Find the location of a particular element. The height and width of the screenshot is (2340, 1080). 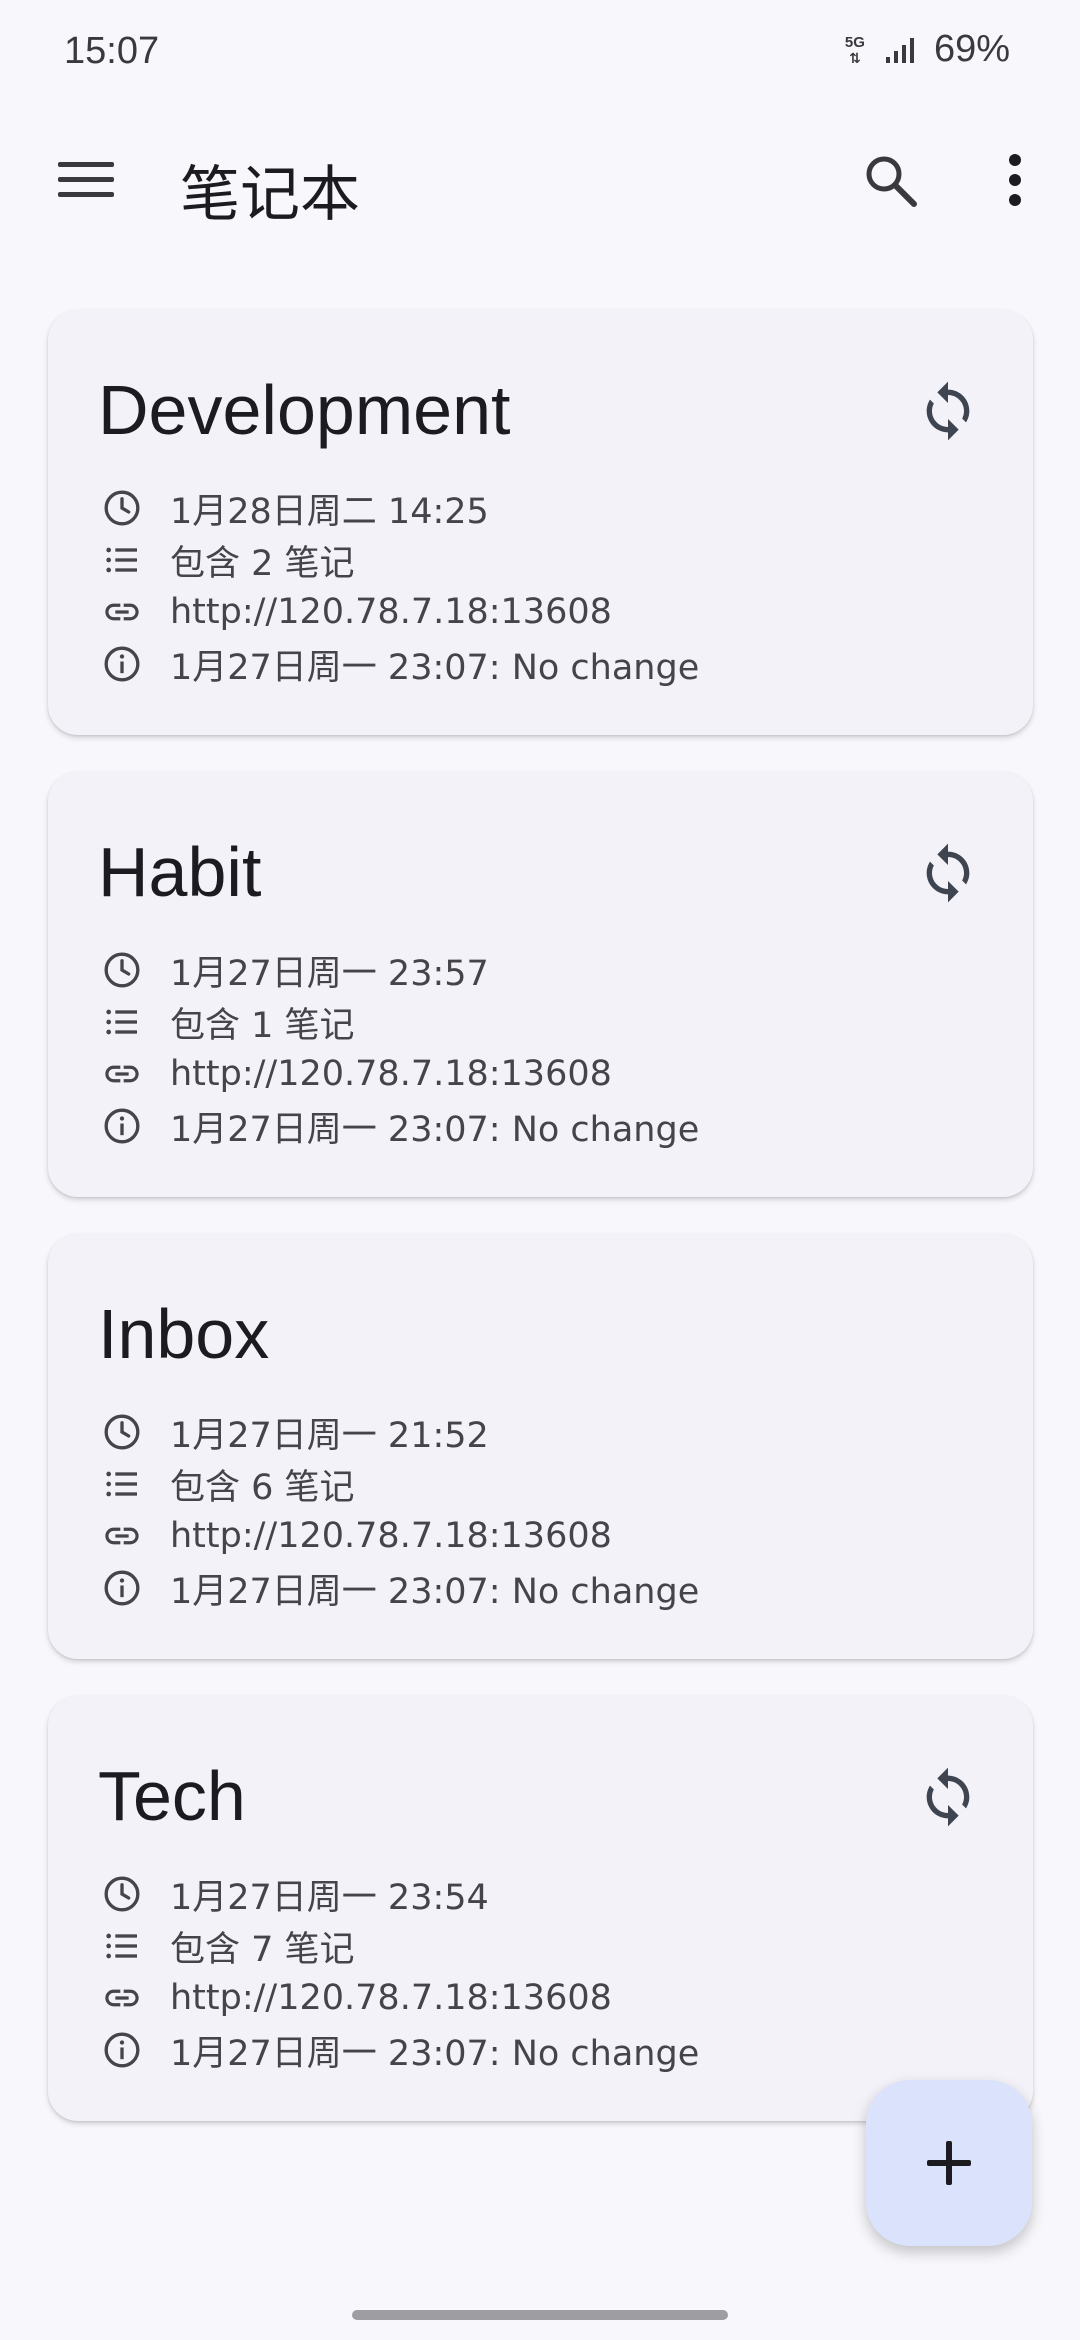

network-type-label: 5G is located at coordinates (854, 42).